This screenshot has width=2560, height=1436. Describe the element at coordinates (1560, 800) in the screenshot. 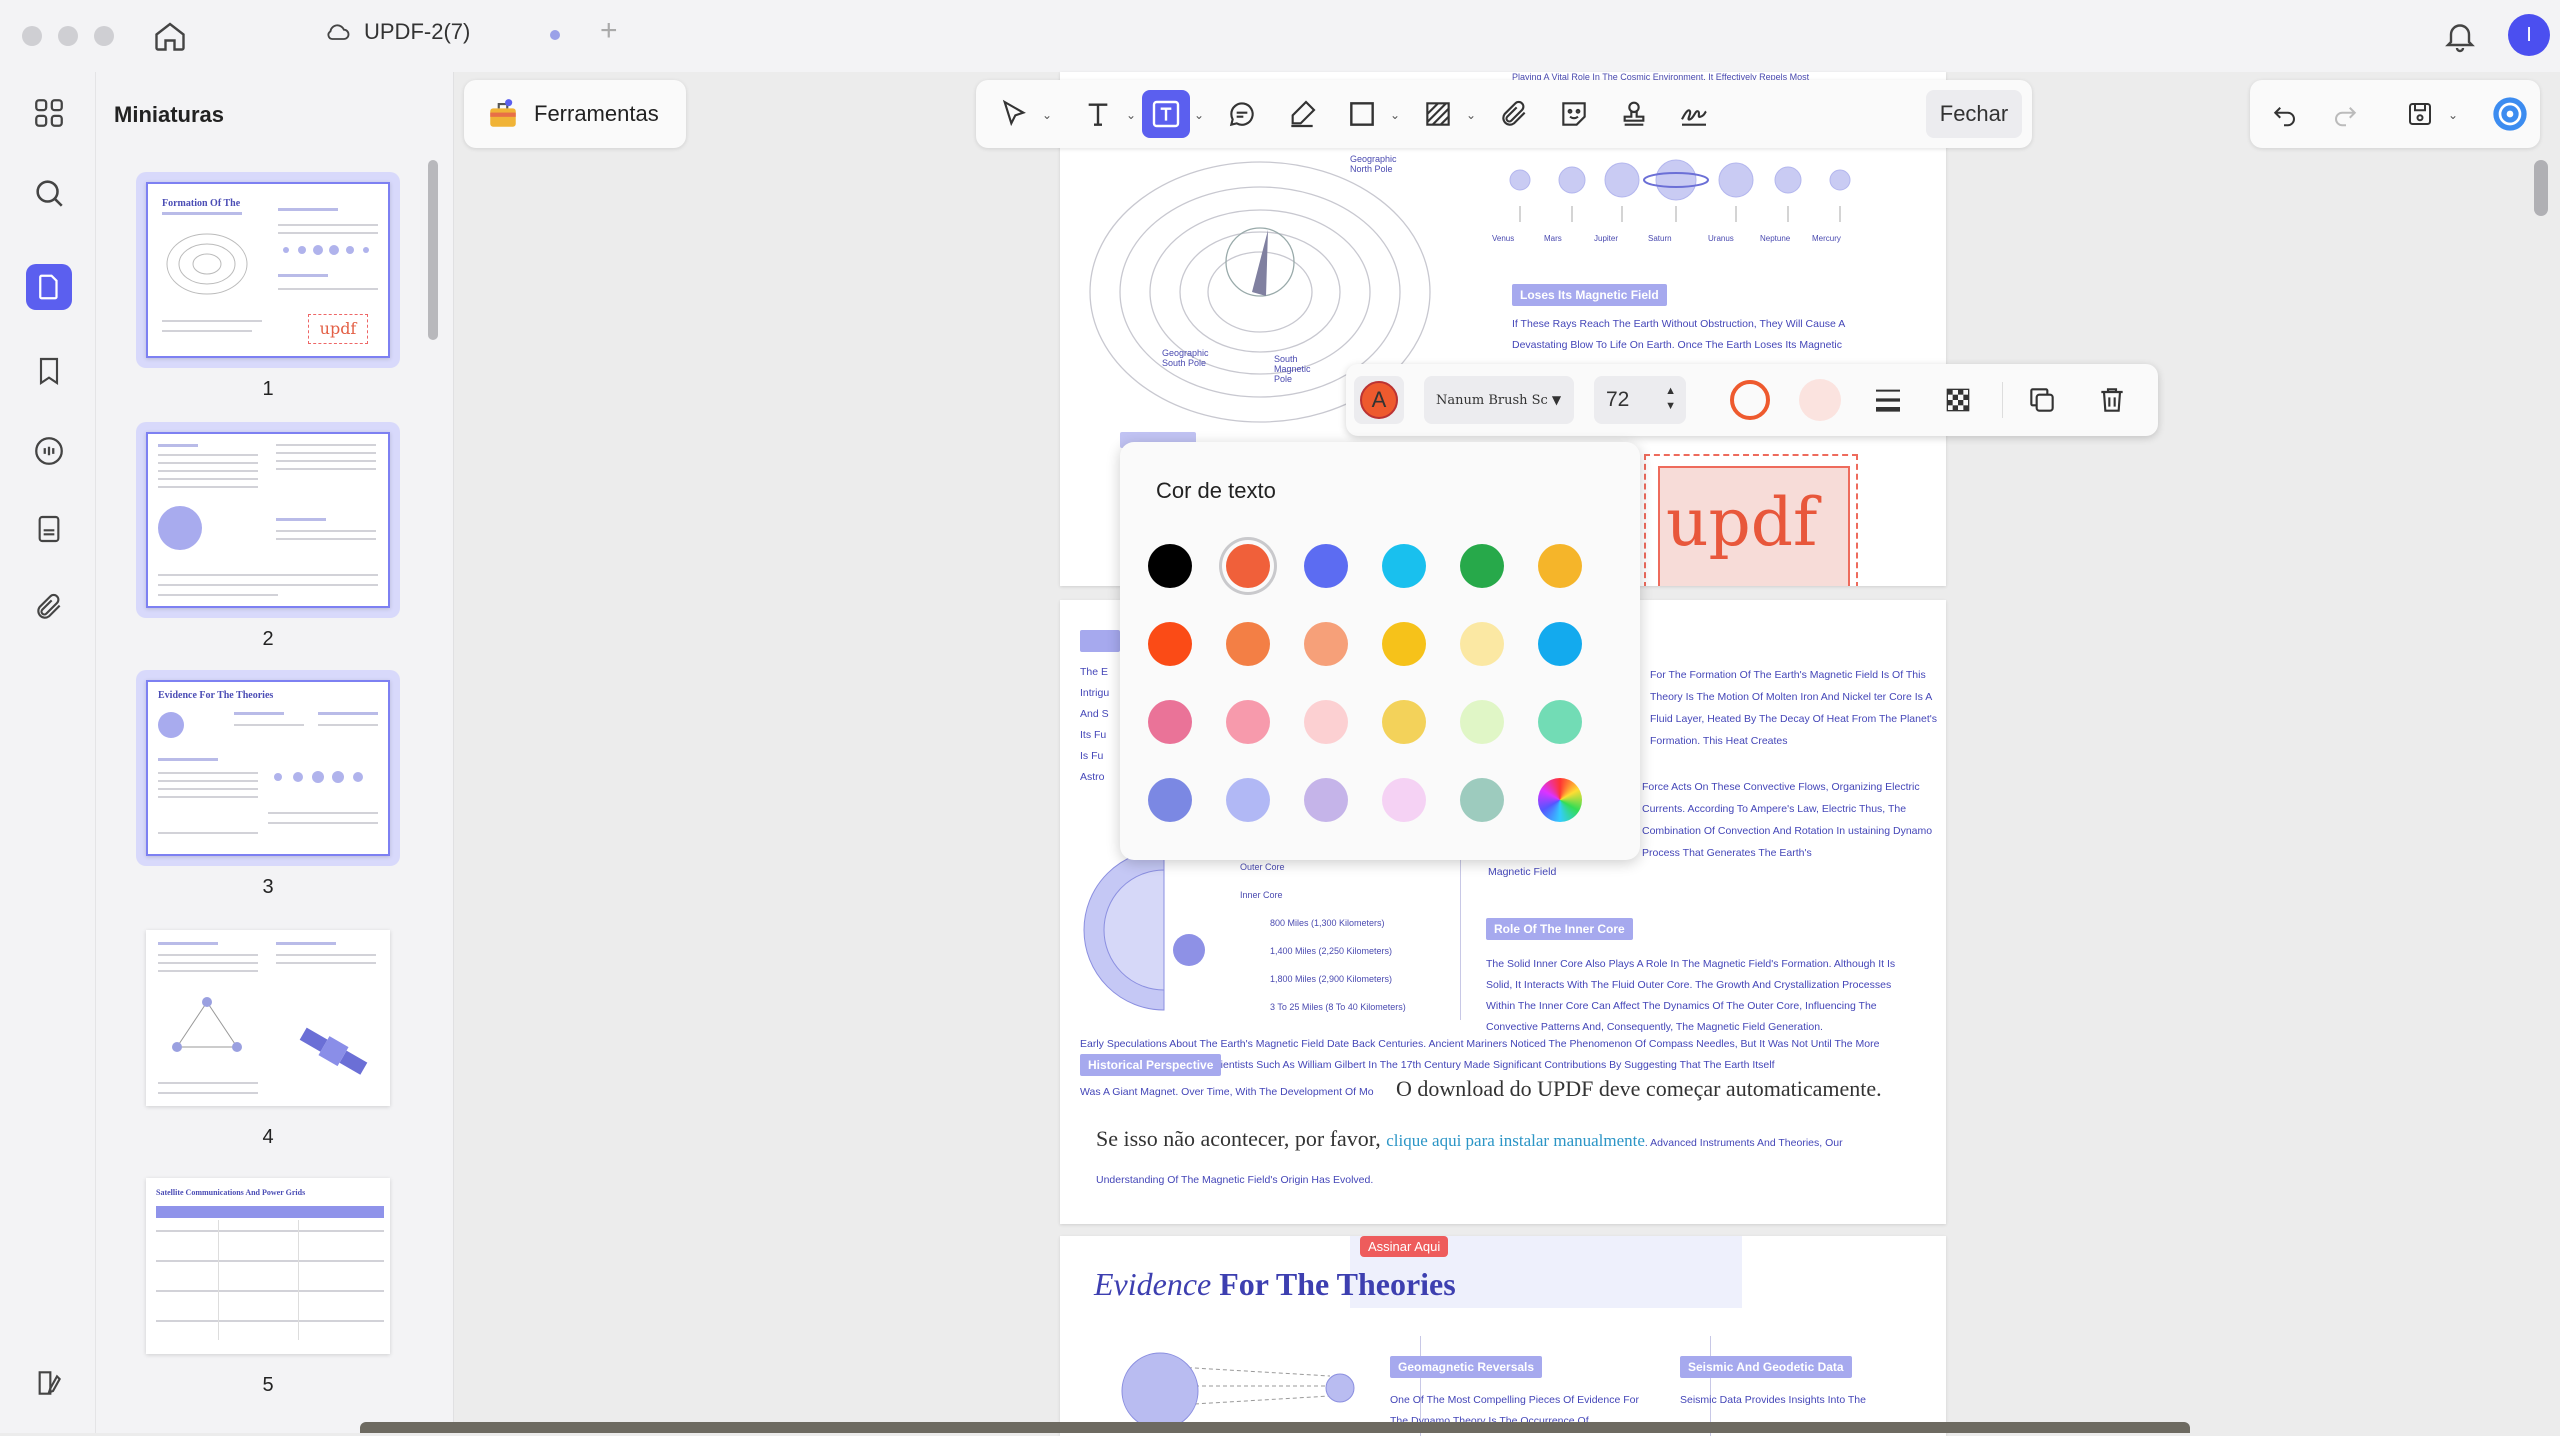

I see `custom-color-swatch` at that location.